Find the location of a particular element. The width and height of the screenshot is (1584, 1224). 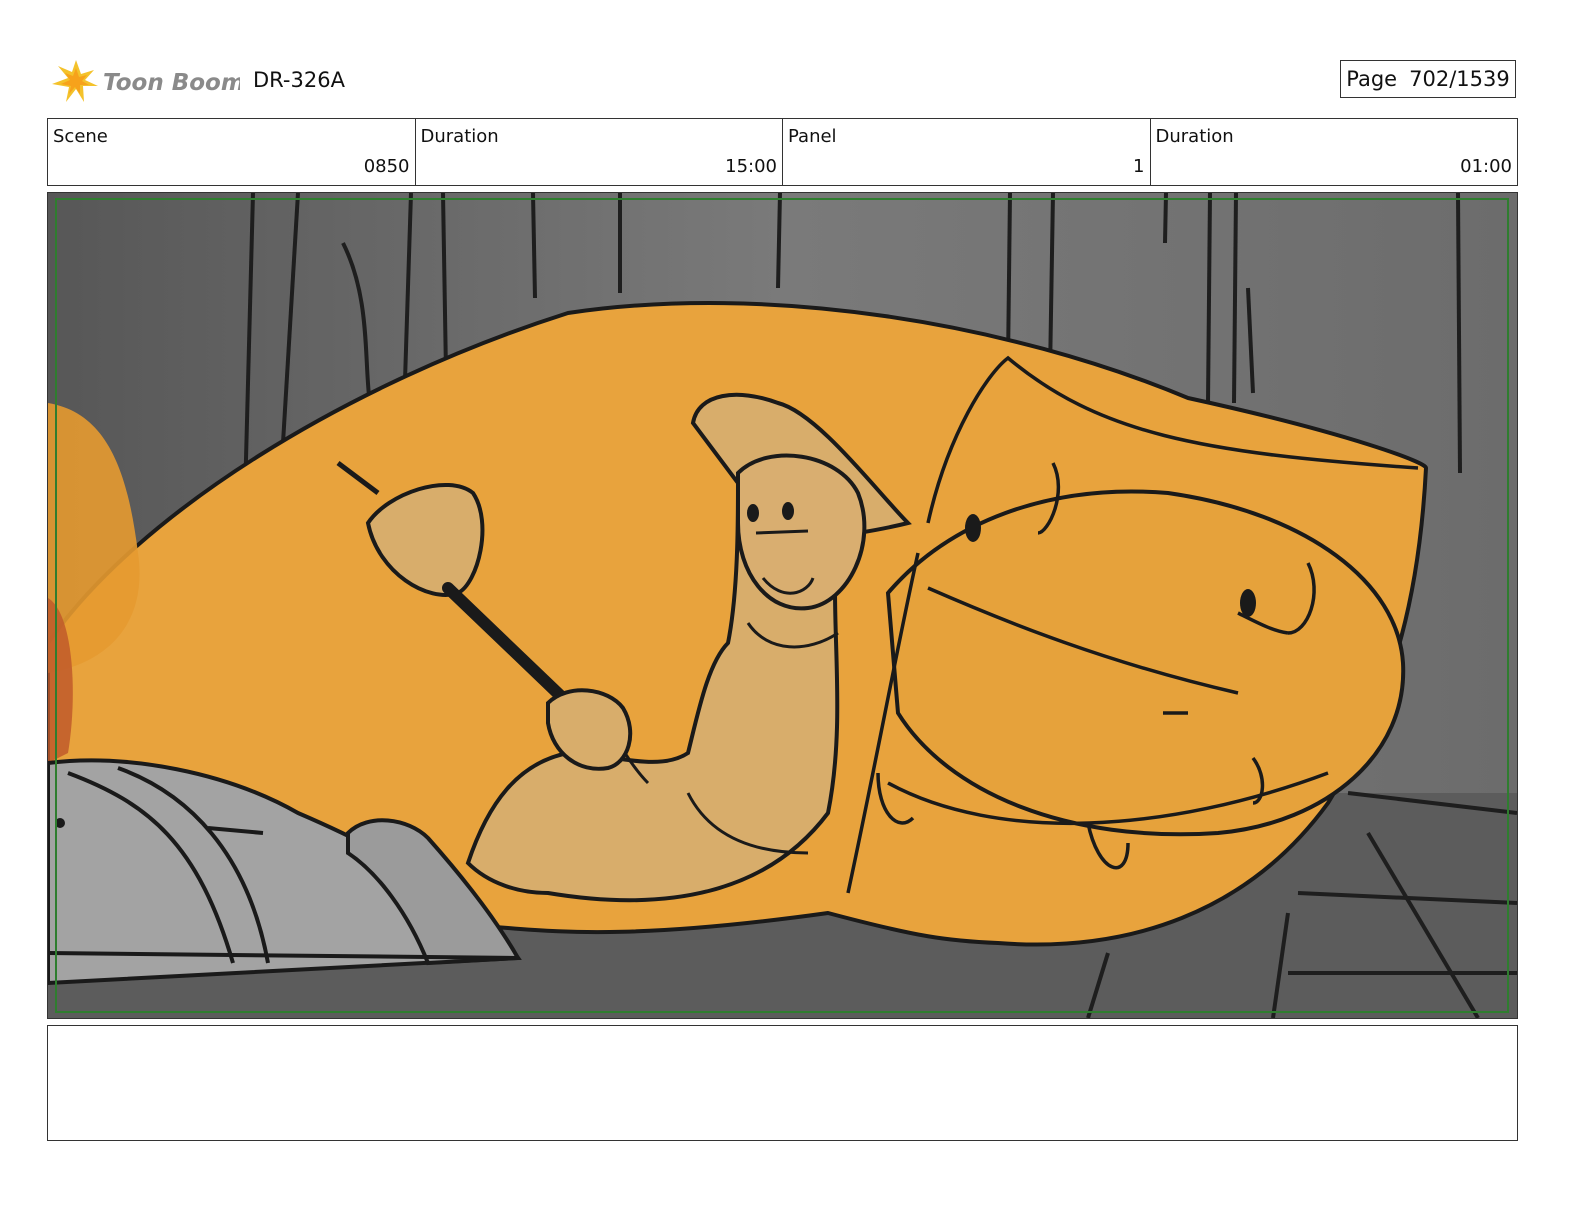

page-label: Page is located at coordinates (1372, 79).